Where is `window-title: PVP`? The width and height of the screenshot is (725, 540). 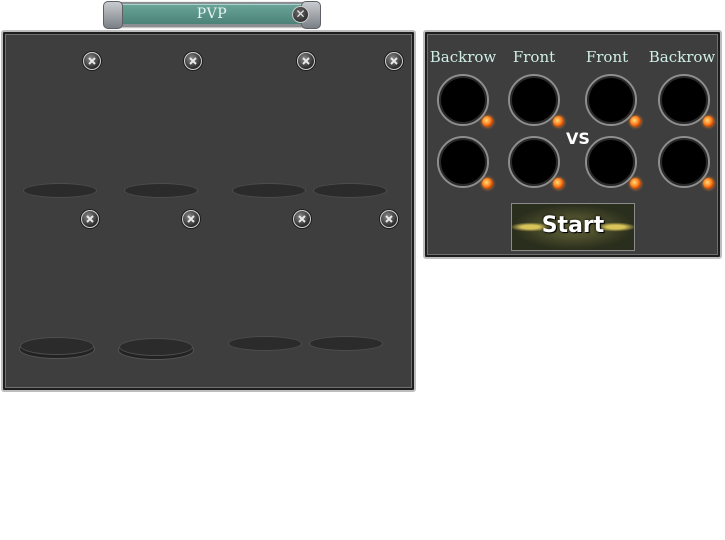 window-title: PVP is located at coordinates (212, 14).